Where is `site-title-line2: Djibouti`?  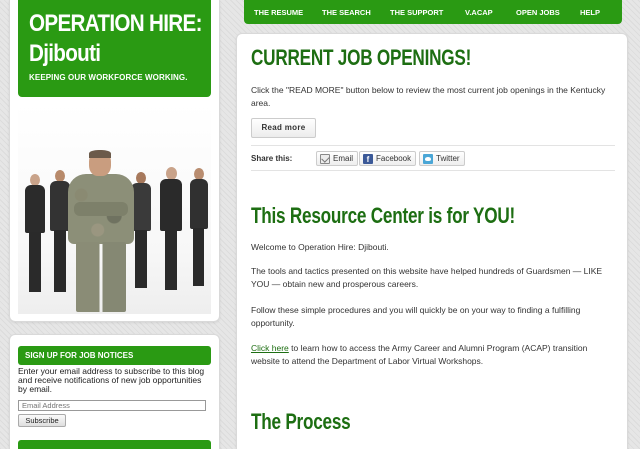 site-title-line2: Djibouti is located at coordinates (107, 54).